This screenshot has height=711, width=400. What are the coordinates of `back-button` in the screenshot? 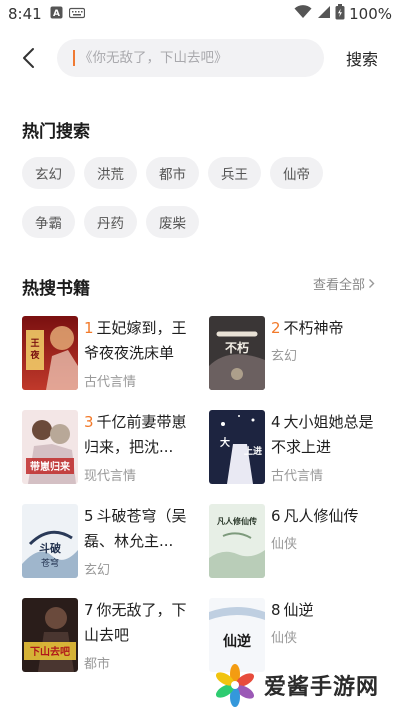 It's located at (28, 58).